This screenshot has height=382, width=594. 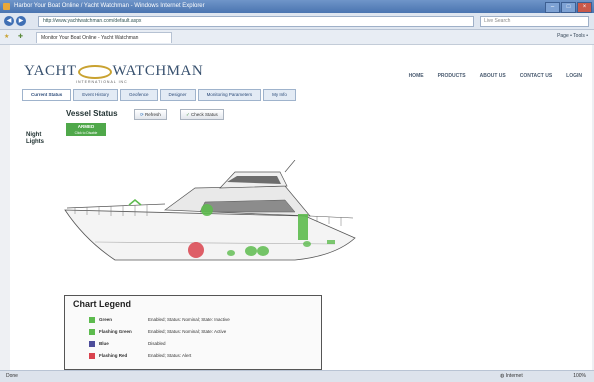 What do you see at coordinates (536, 76) in the screenshot?
I see `nav-contact-us: CONTACT US` at bounding box center [536, 76].